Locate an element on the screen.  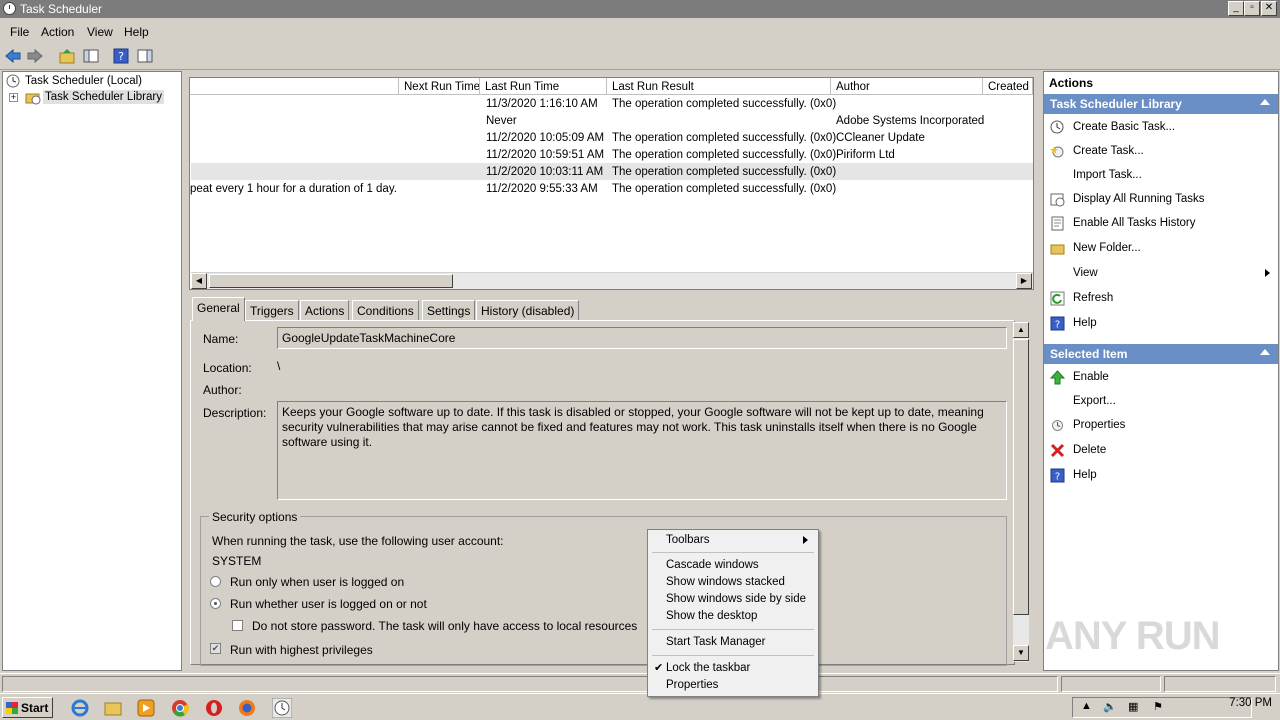
tab-history: History (disabled) is located at coordinates (528, 310).